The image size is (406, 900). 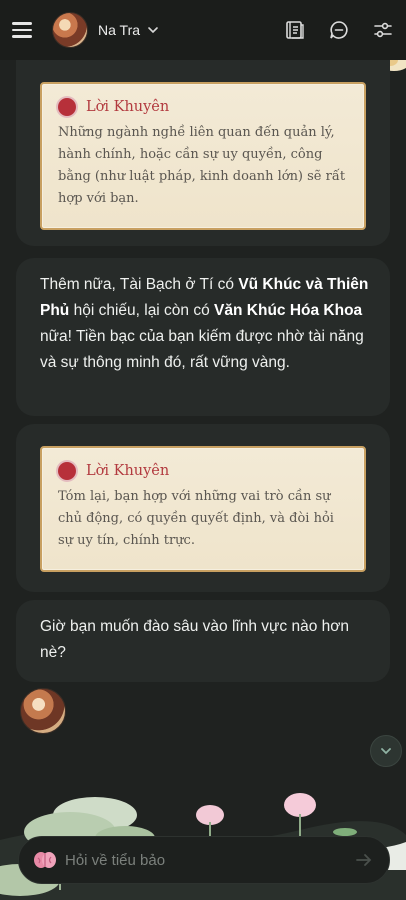 What do you see at coordinates (25, 30) in the screenshot?
I see `menu-icon` at bounding box center [25, 30].